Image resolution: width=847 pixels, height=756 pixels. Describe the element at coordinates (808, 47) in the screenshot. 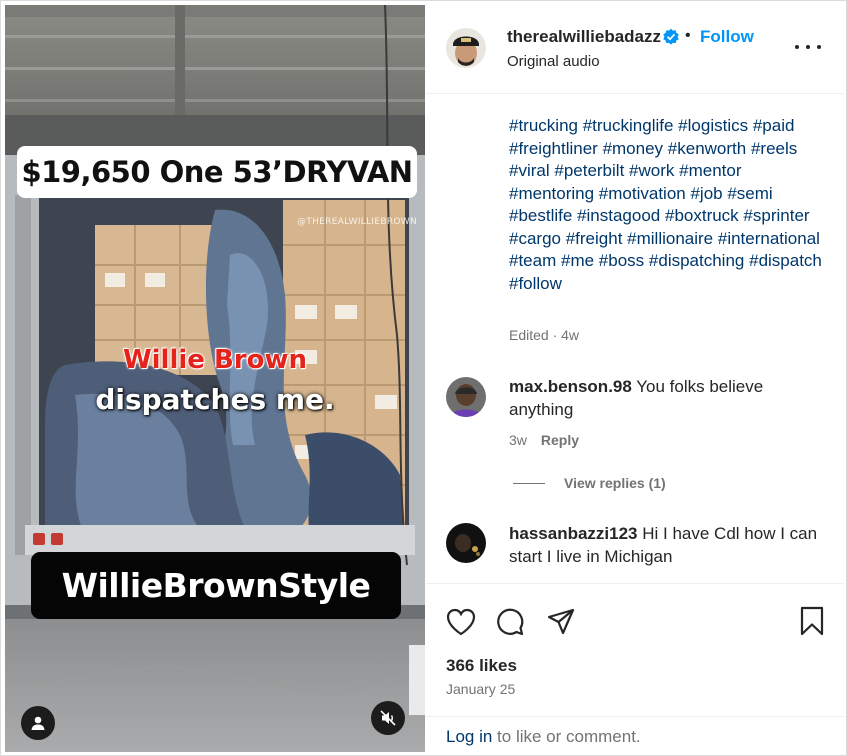

I see `more-options-icon` at that location.